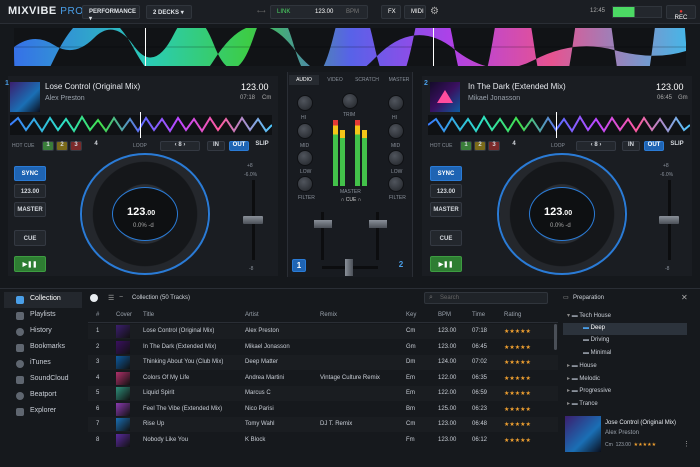  Describe the element at coordinates (349, 267) in the screenshot. I see `crossfader` at that location.